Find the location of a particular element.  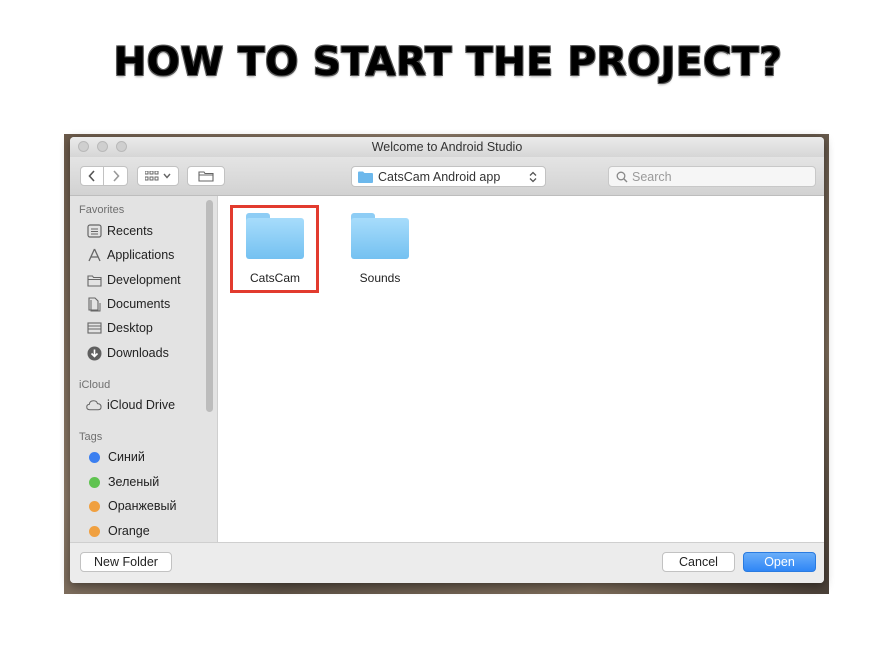

sidebar-item-label: Зеленый is located at coordinates (134, 482).